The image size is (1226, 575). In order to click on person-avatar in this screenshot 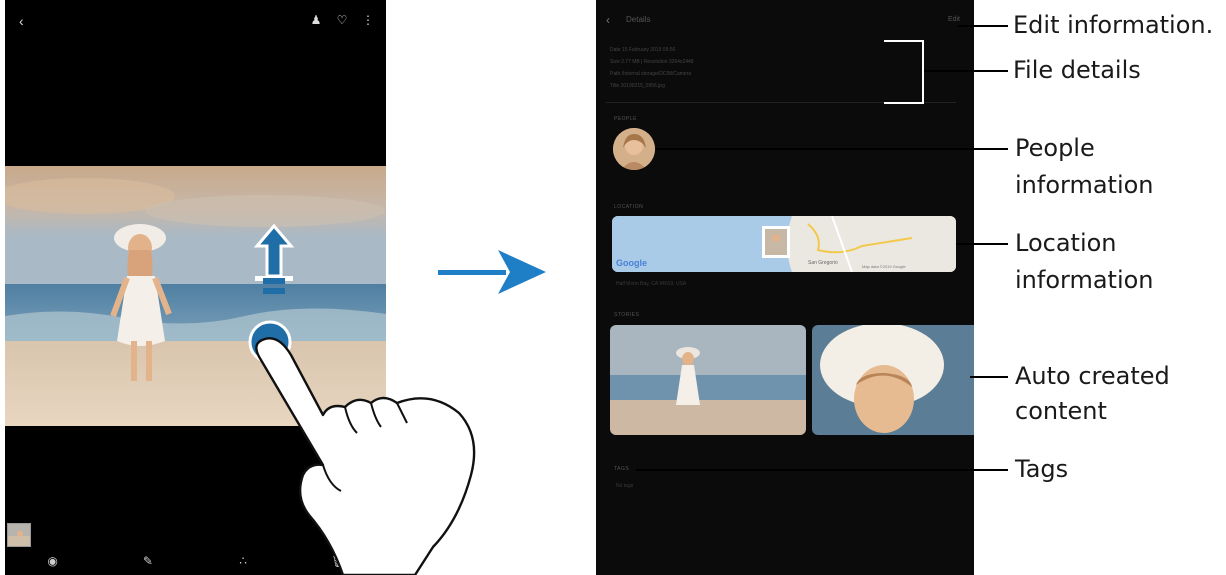, I will do `click(634, 149)`.